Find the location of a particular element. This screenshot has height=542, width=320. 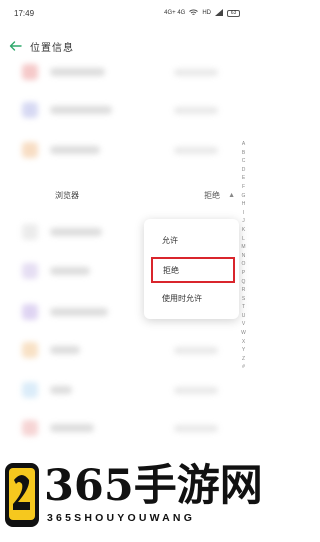

back-button is located at coordinates (15, 46).